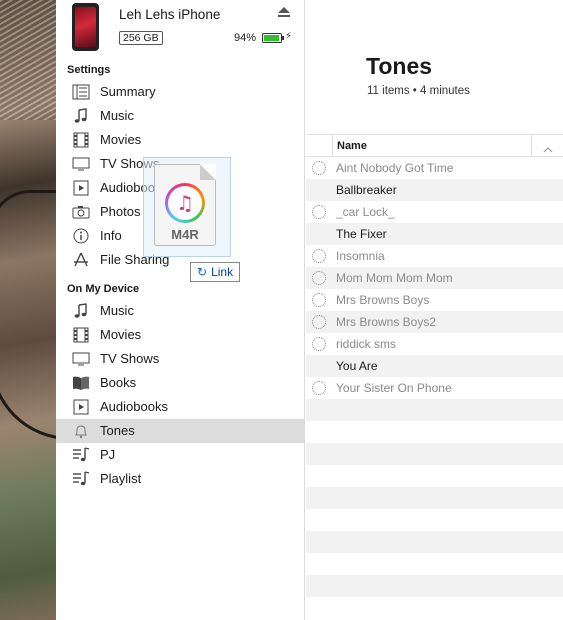 This screenshot has height=620, width=563. I want to click on sidebar-item-device-pj: PJ, so click(180, 455).